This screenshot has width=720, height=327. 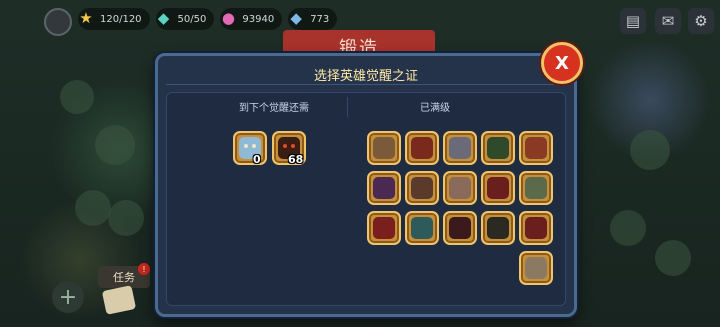 What do you see at coordinates (347, 107) in the screenshot?
I see `section-divider` at bounding box center [347, 107].